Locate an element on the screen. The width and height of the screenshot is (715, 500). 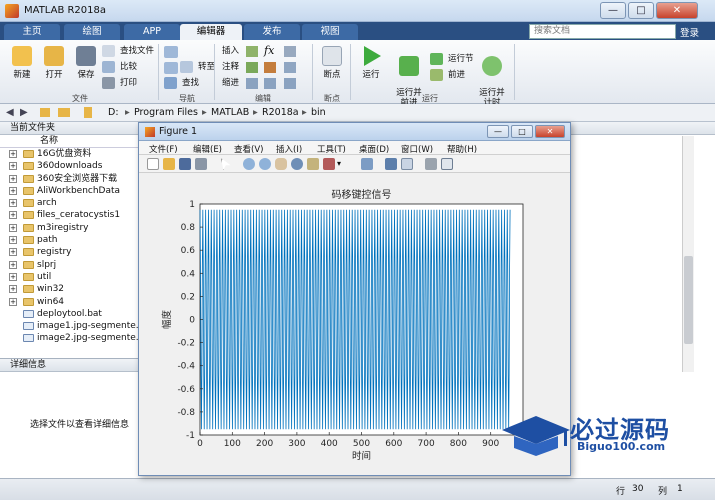
figure-minimize-button: — is located at coordinates (498, 131).